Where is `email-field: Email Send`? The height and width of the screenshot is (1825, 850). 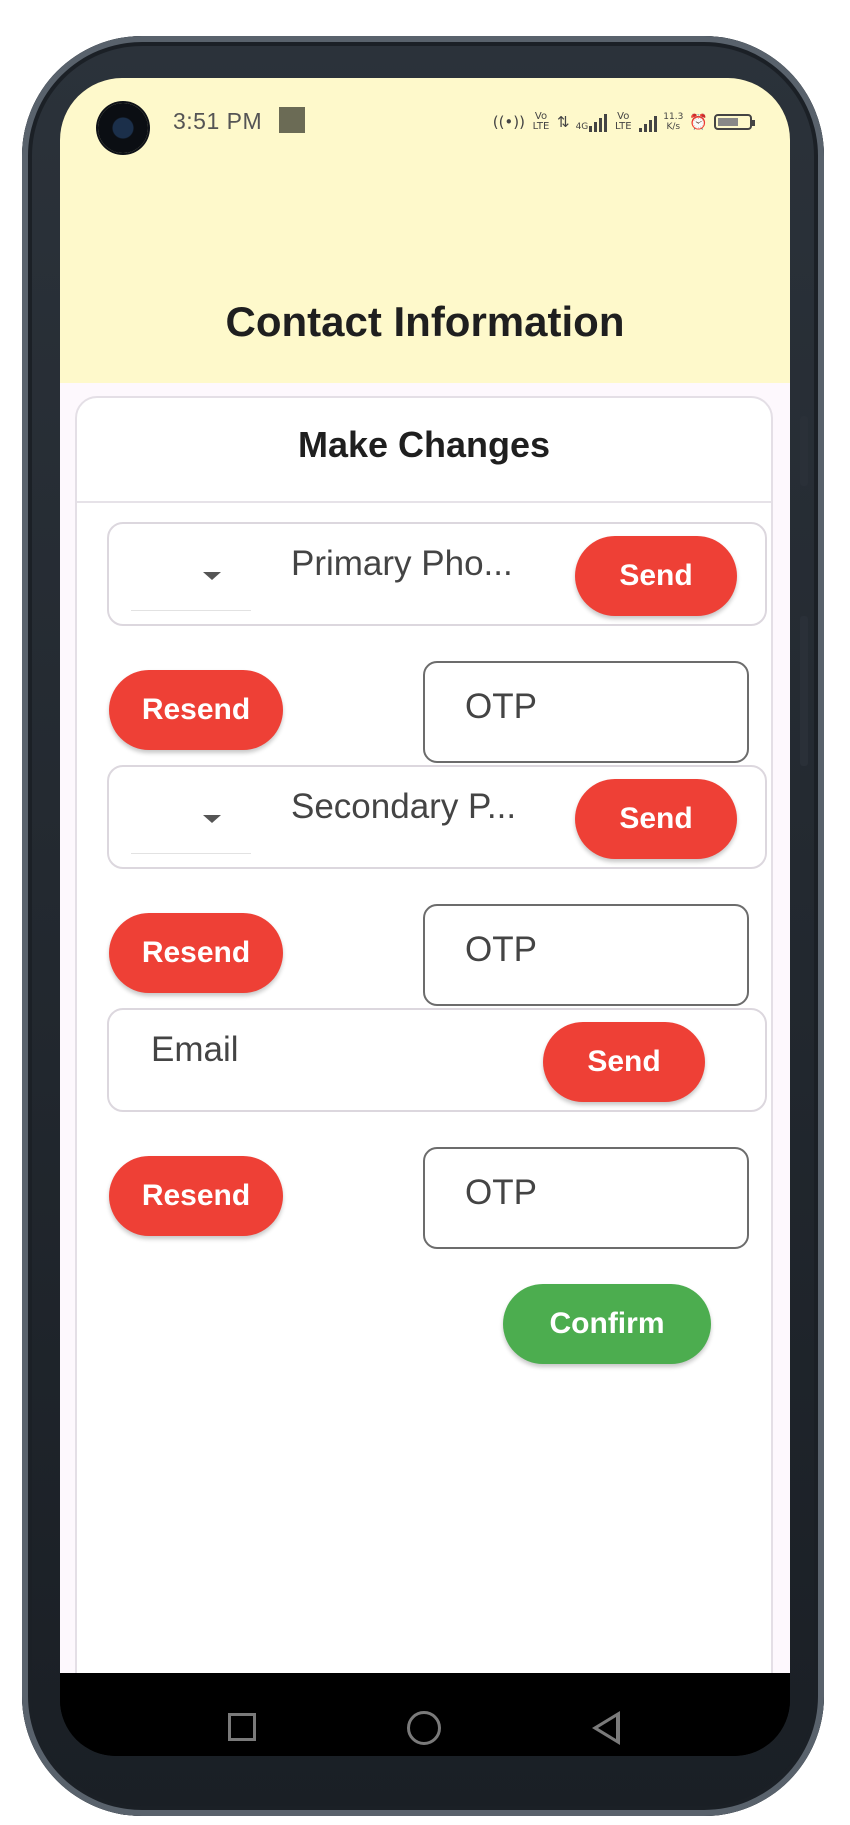 email-field: Email Send is located at coordinates (437, 1060).